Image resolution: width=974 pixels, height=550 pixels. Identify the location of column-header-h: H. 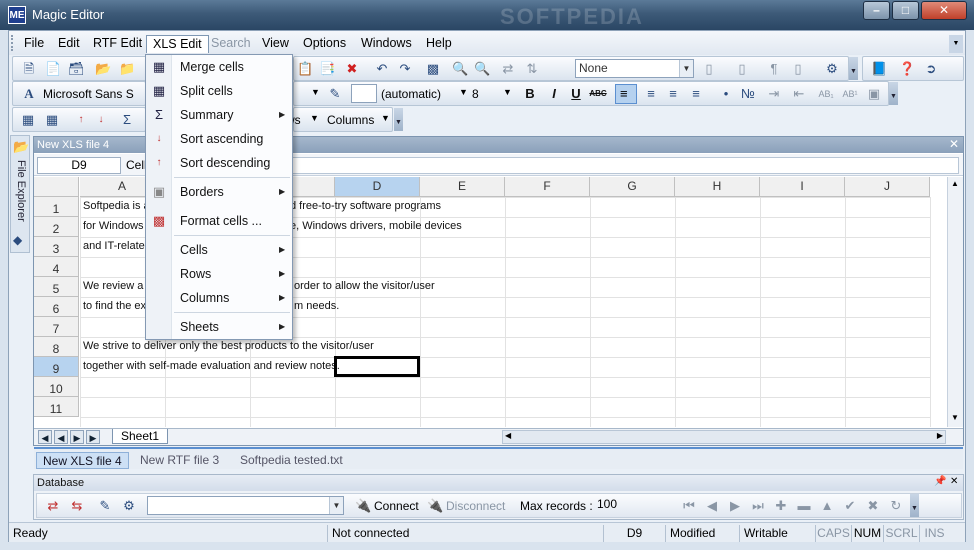
(717, 187).